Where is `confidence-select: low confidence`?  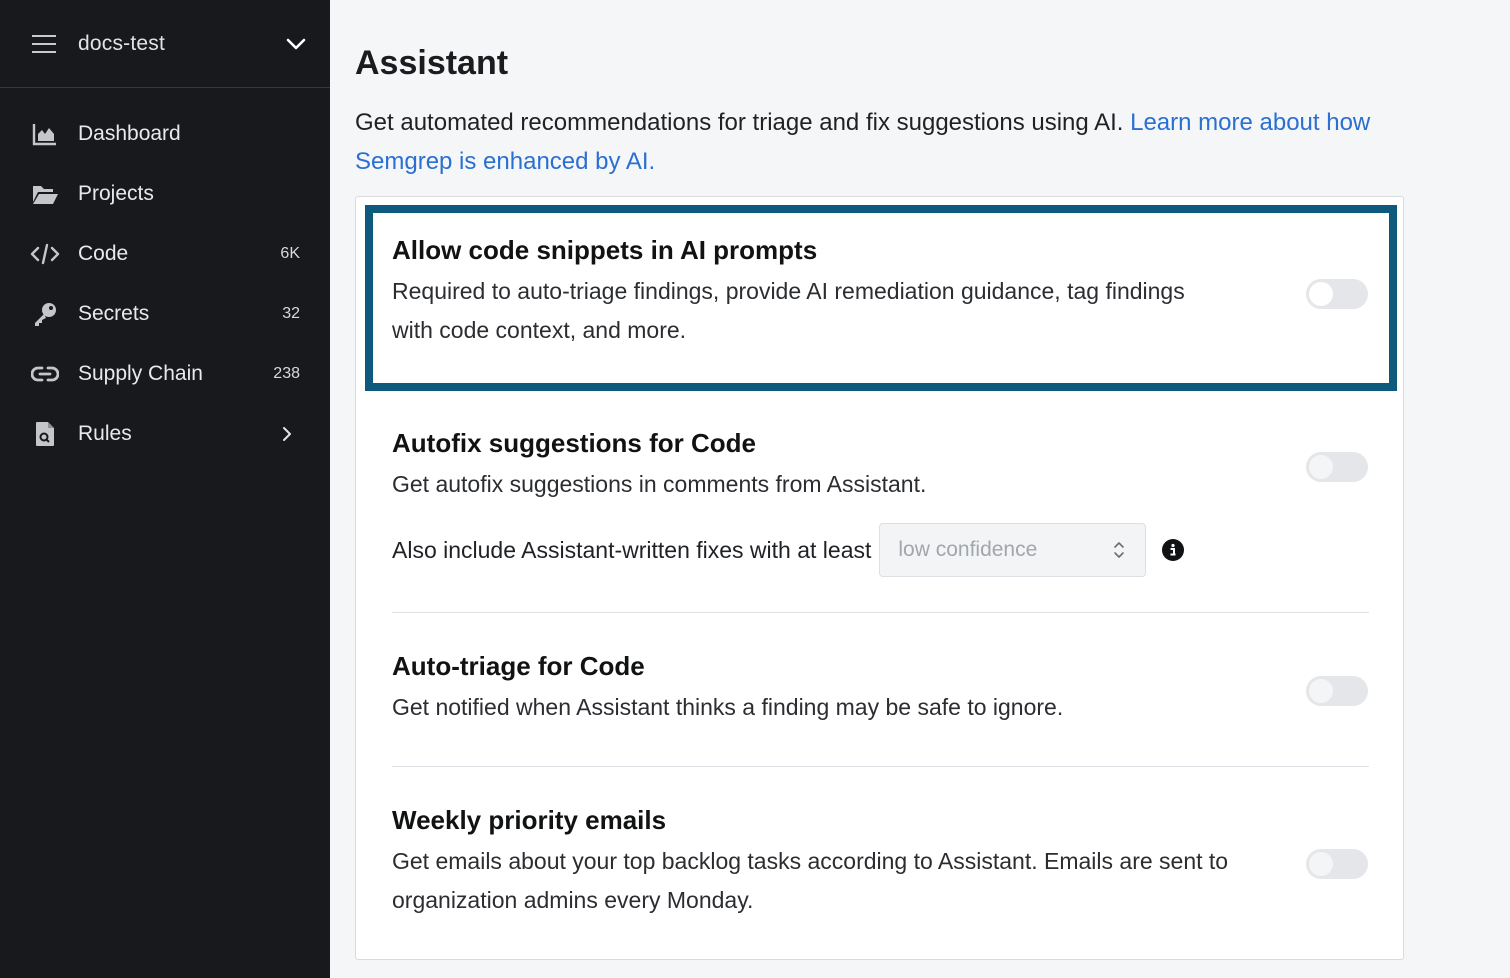
confidence-select: low confidence is located at coordinates (1013, 550).